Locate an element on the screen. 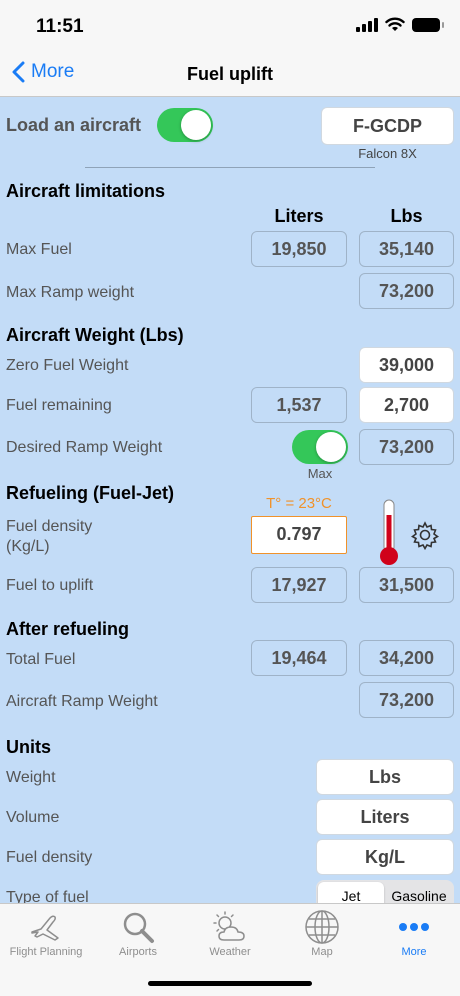  tab-label-map: Map is located at coordinates (322, 952).